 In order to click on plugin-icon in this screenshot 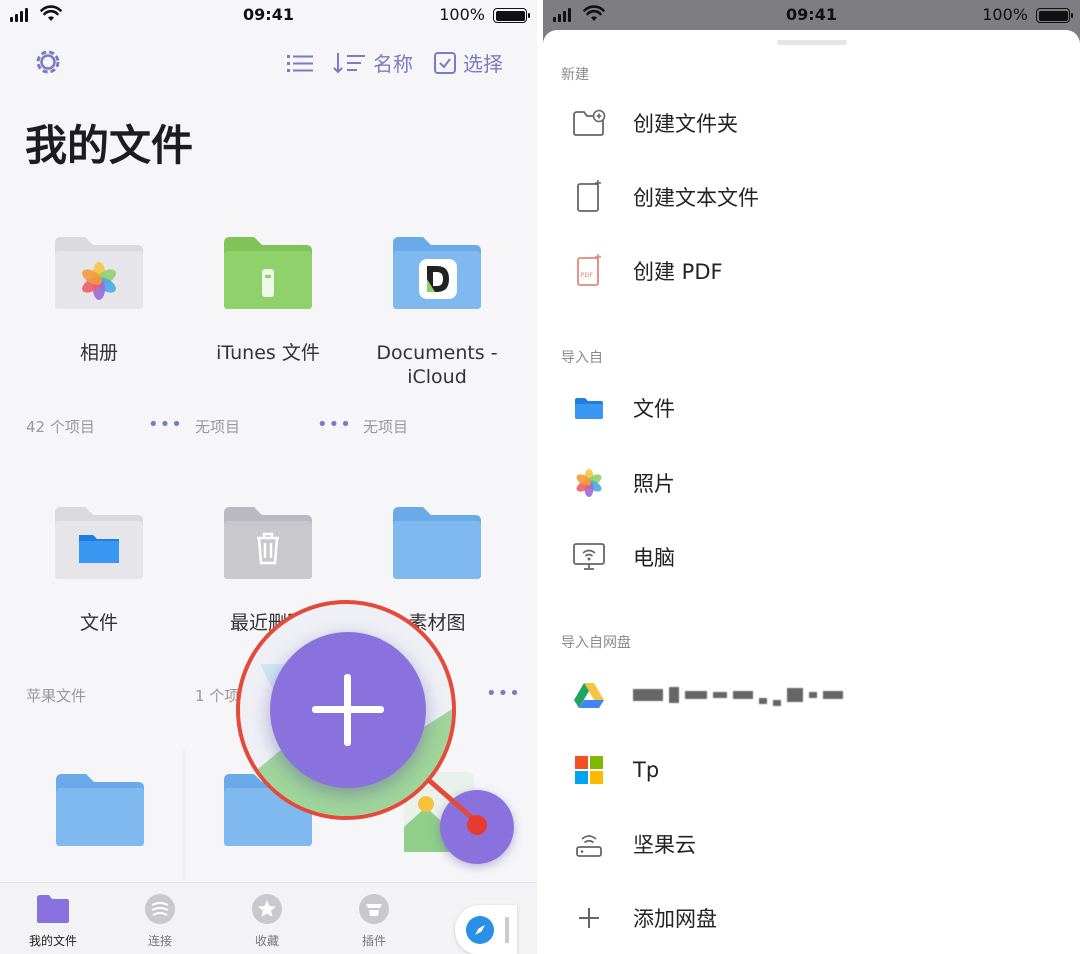, I will do `click(374, 909)`.